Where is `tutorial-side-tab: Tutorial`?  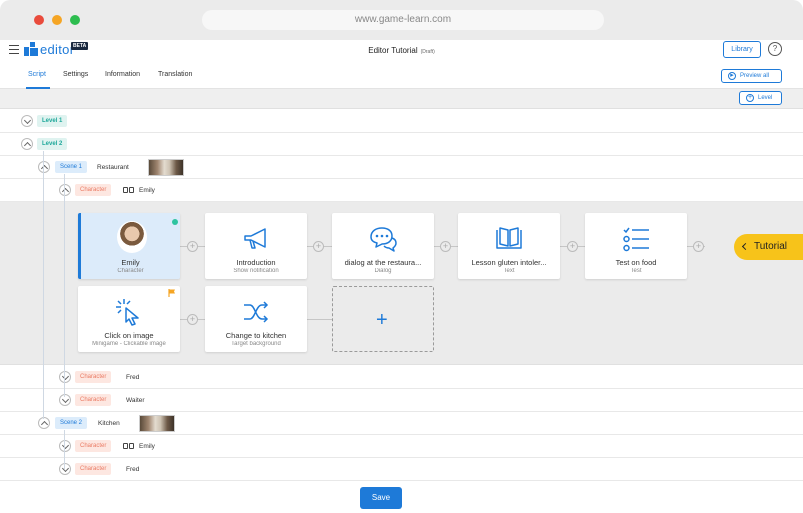 tutorial-side-tab: Tutorial is located at coordinates (768, 247).